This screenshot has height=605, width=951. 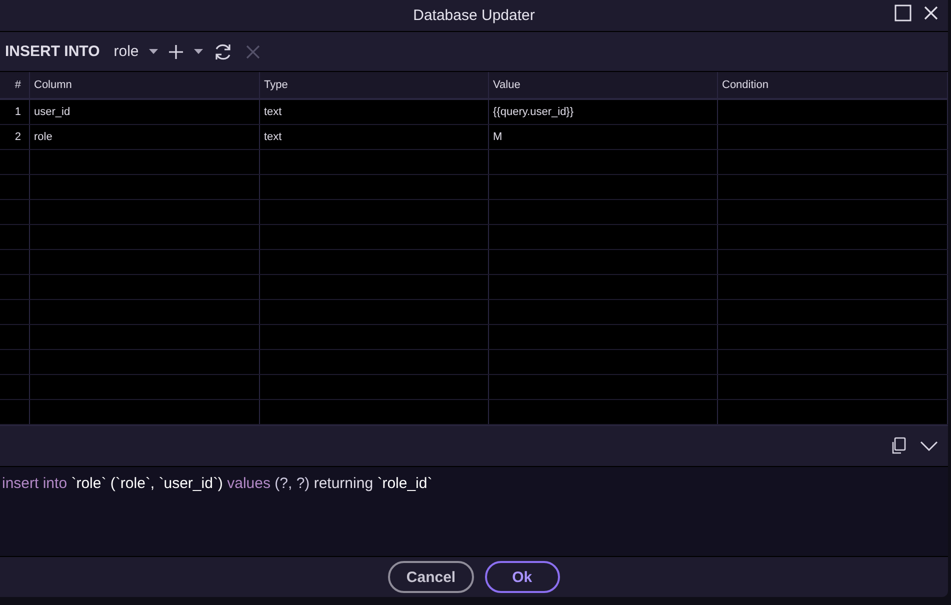 What do you see at coordinates (431, 577) in the screenshot?
I see `cancel-button: Cancel` at bounding box center [431, 577].